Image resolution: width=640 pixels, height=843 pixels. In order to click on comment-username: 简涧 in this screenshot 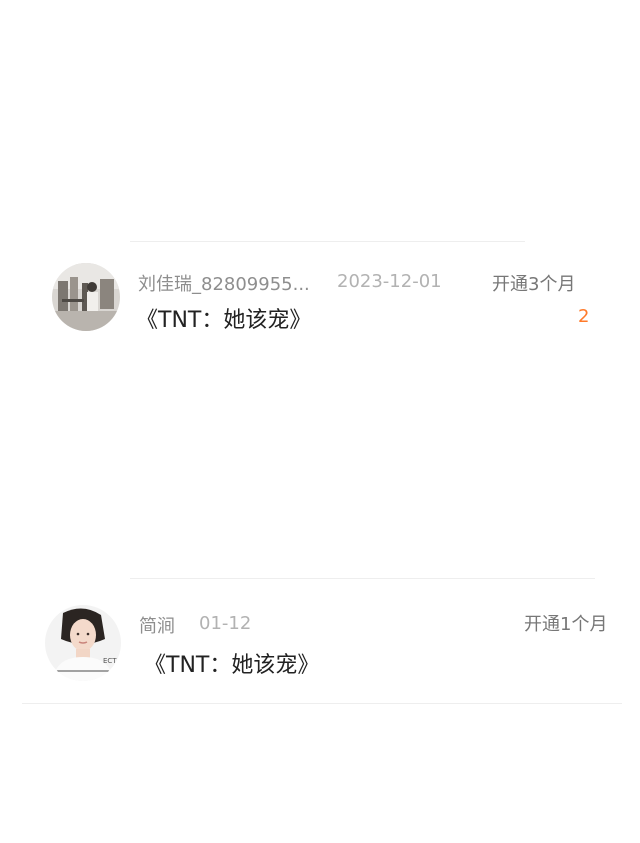, I will do `click(157, 625)`.